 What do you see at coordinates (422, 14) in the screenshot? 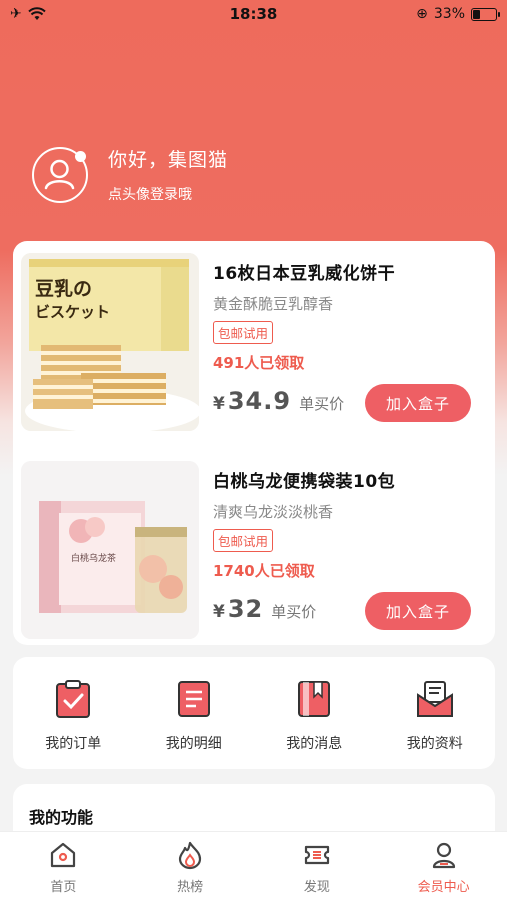
I see `orientation-lock-icon: ⊕` at bounding box center [422, 14].